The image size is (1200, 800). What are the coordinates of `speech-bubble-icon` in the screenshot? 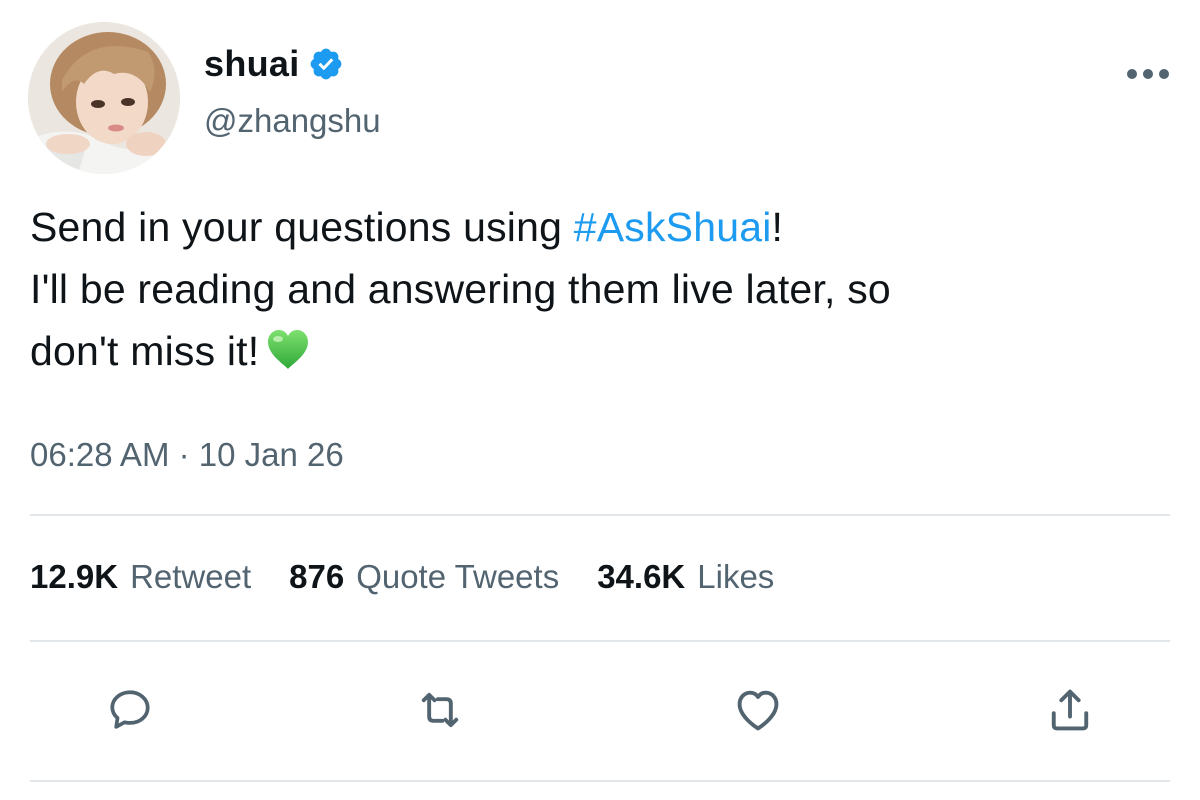 It's located at (130, 709).